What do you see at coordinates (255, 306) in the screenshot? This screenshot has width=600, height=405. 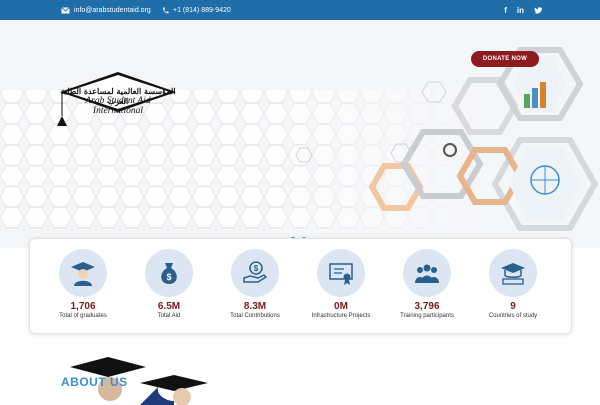 I see `stat-value: 8.3M` at bounding box center [255, 306].